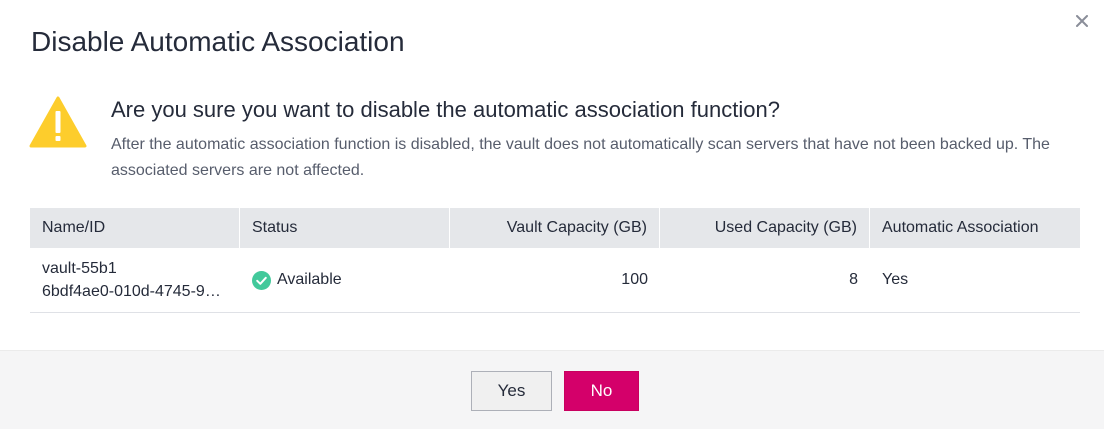 Image resolution: width=1104 pixels, height=429 pixels. I want to click on status-text: Available, so click(309, 279).